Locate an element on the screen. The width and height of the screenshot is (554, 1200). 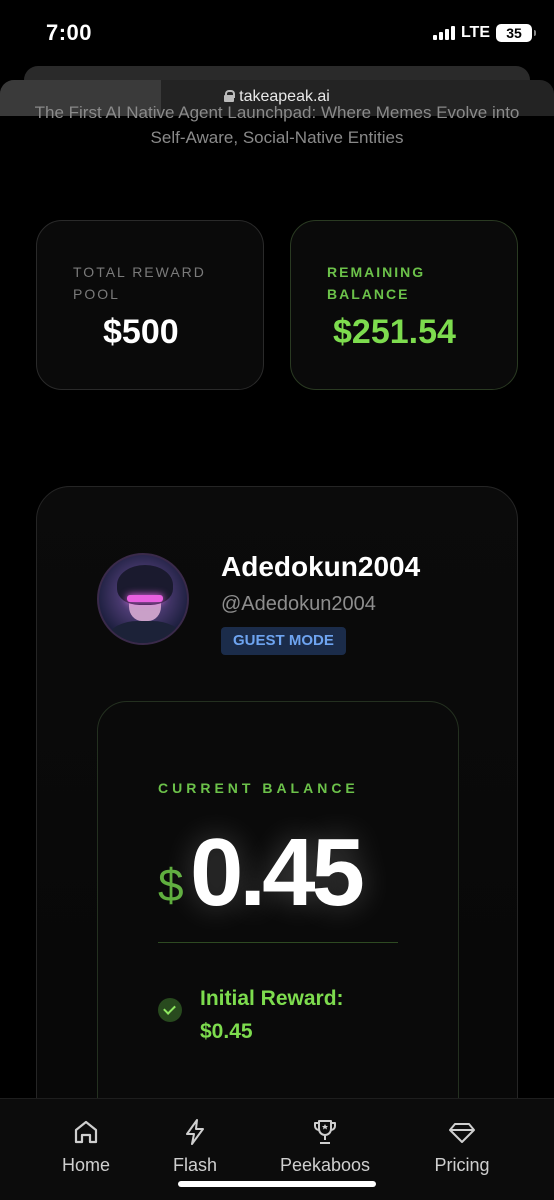
remaining-balance-value: $251.54 is located at coordinates (394, 332).